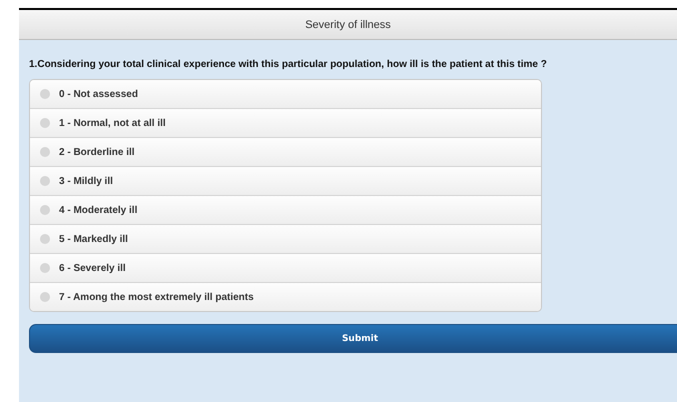 This screenshot has height=402, width=677. I want to click on option-label: 3 - Mildly ill, so click(86, 181).